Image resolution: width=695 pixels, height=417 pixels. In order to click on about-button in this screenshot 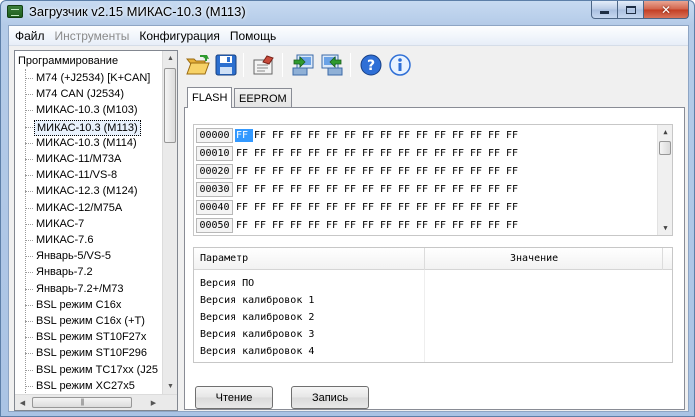, I will do `click(400, 65)`.